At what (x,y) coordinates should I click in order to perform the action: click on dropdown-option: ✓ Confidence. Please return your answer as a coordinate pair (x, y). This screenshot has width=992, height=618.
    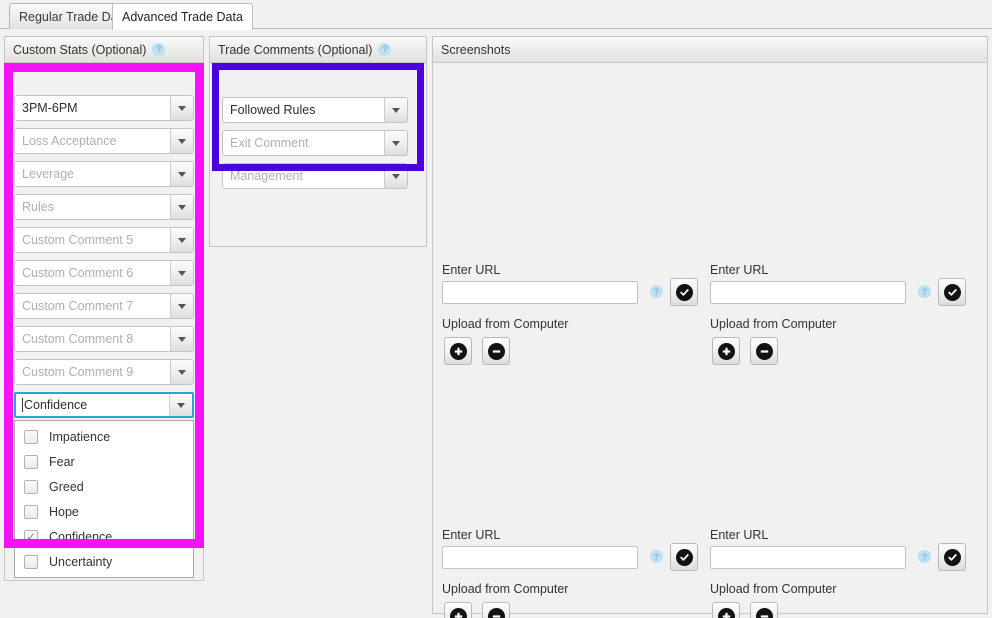
    Looking at the image, I should click on (104, 536).